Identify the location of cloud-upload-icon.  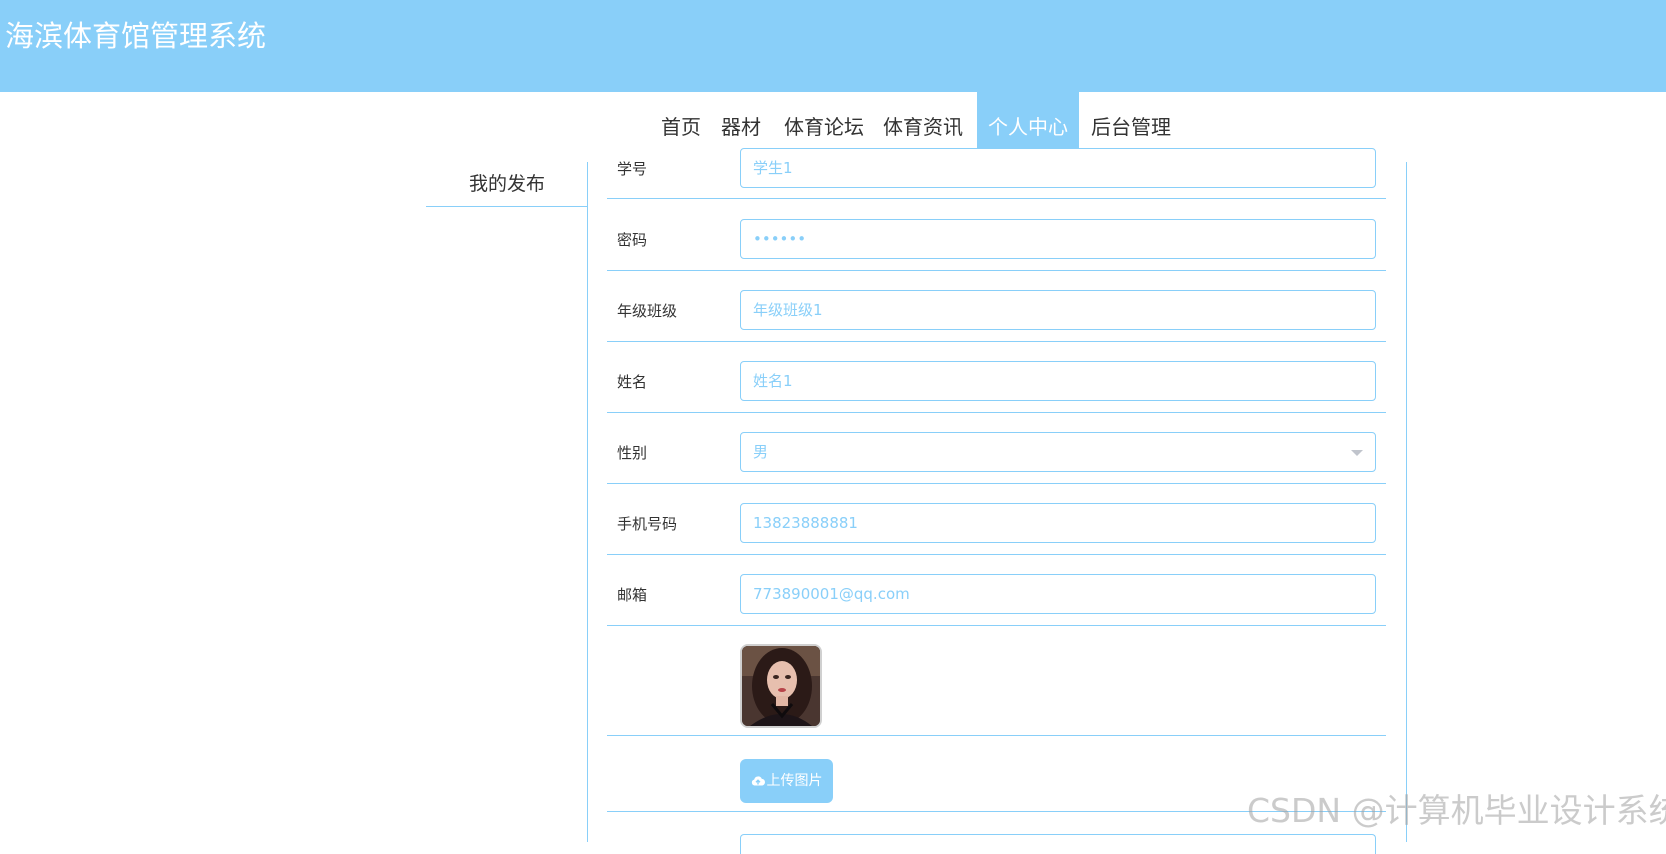
(758, 781).